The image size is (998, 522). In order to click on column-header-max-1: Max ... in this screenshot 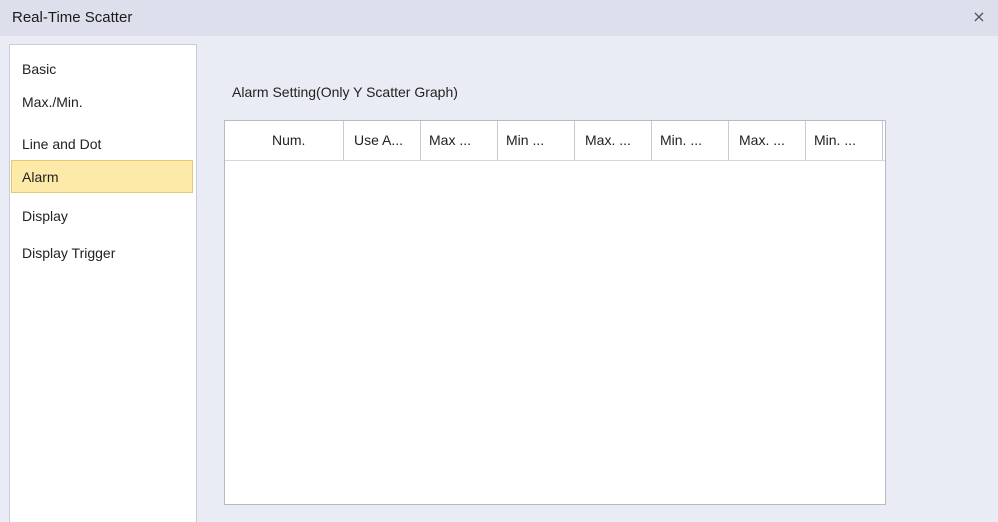, I will do `click(459, 140)`.